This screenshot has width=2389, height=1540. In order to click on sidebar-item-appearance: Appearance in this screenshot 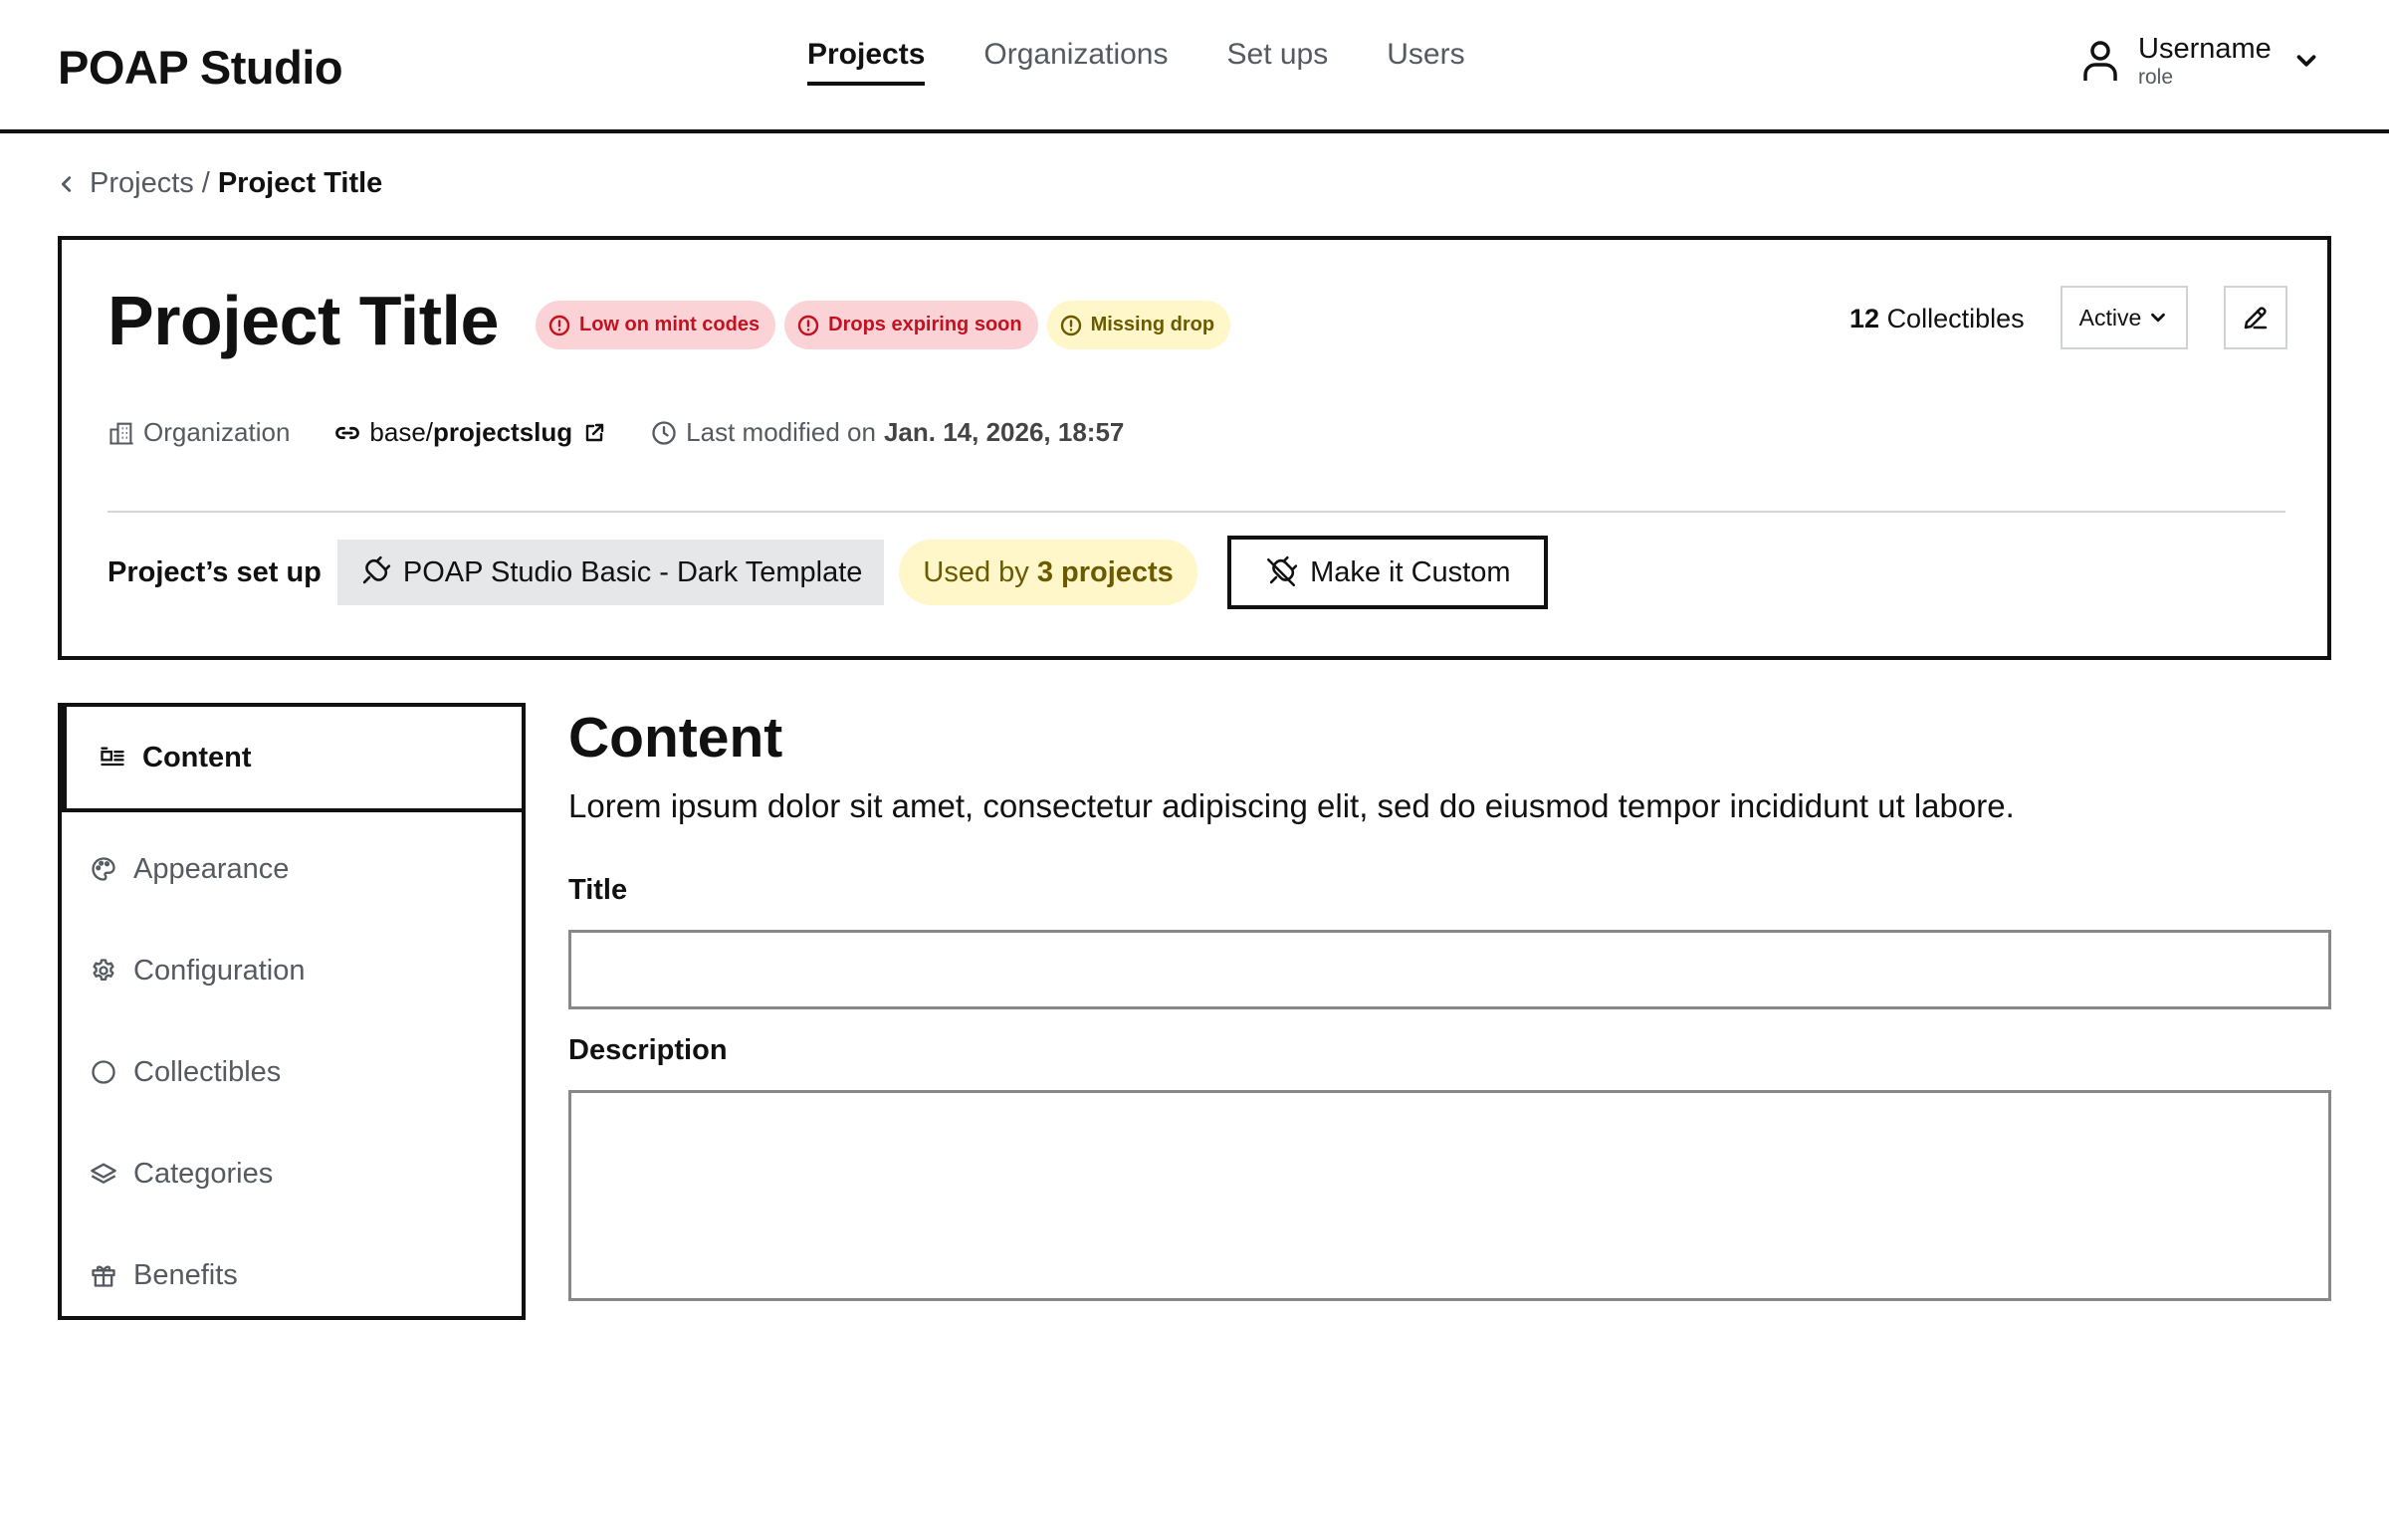, I will do `click(292, 869)`.